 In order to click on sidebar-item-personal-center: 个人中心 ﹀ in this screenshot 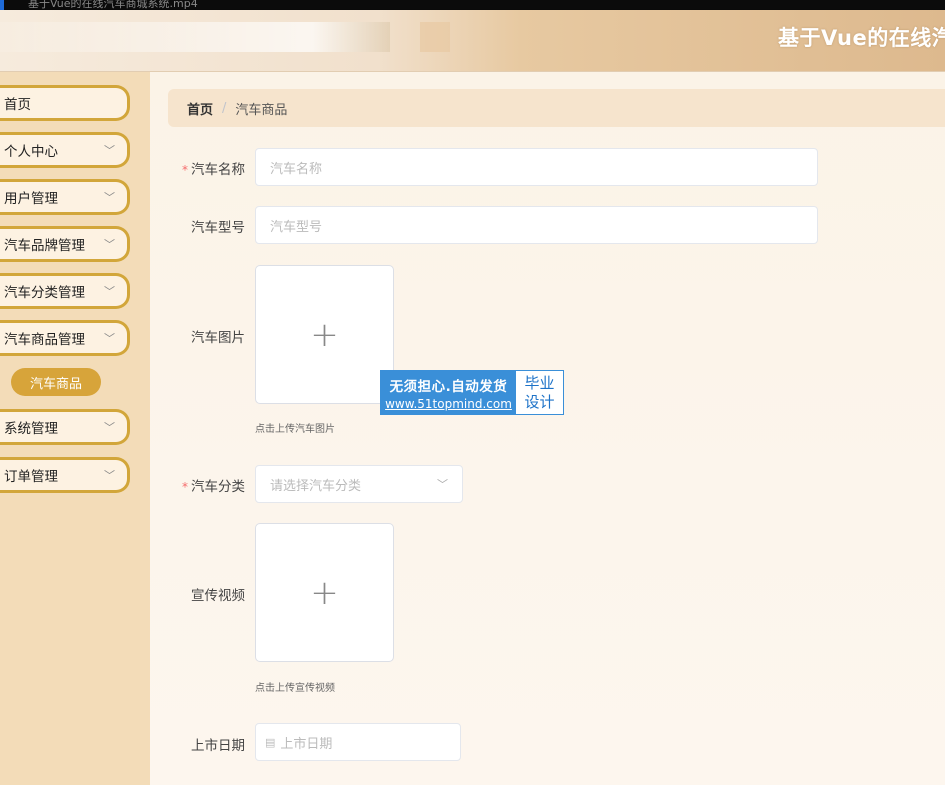, I will do `click(65, 150)`.